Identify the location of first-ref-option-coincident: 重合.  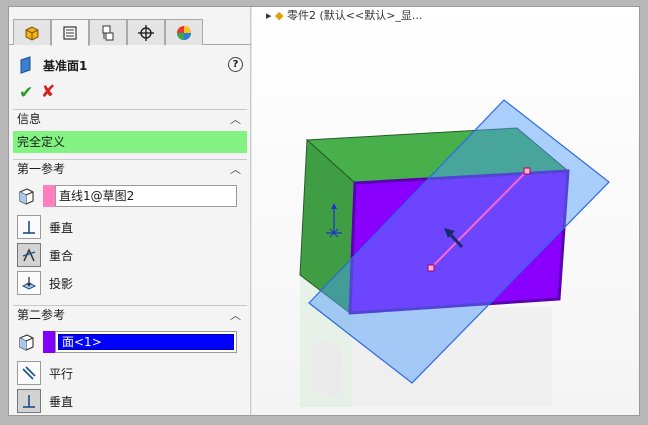
(45, 255).